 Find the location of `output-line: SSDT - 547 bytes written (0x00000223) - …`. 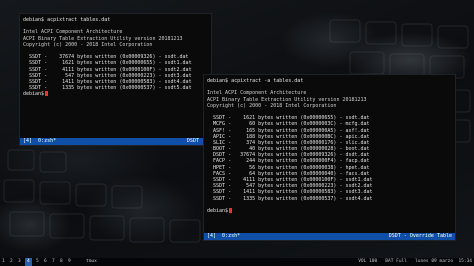

output-line: SSDT - 547 bytes written (0x00000223) - … is located at coordinates (107, 75).